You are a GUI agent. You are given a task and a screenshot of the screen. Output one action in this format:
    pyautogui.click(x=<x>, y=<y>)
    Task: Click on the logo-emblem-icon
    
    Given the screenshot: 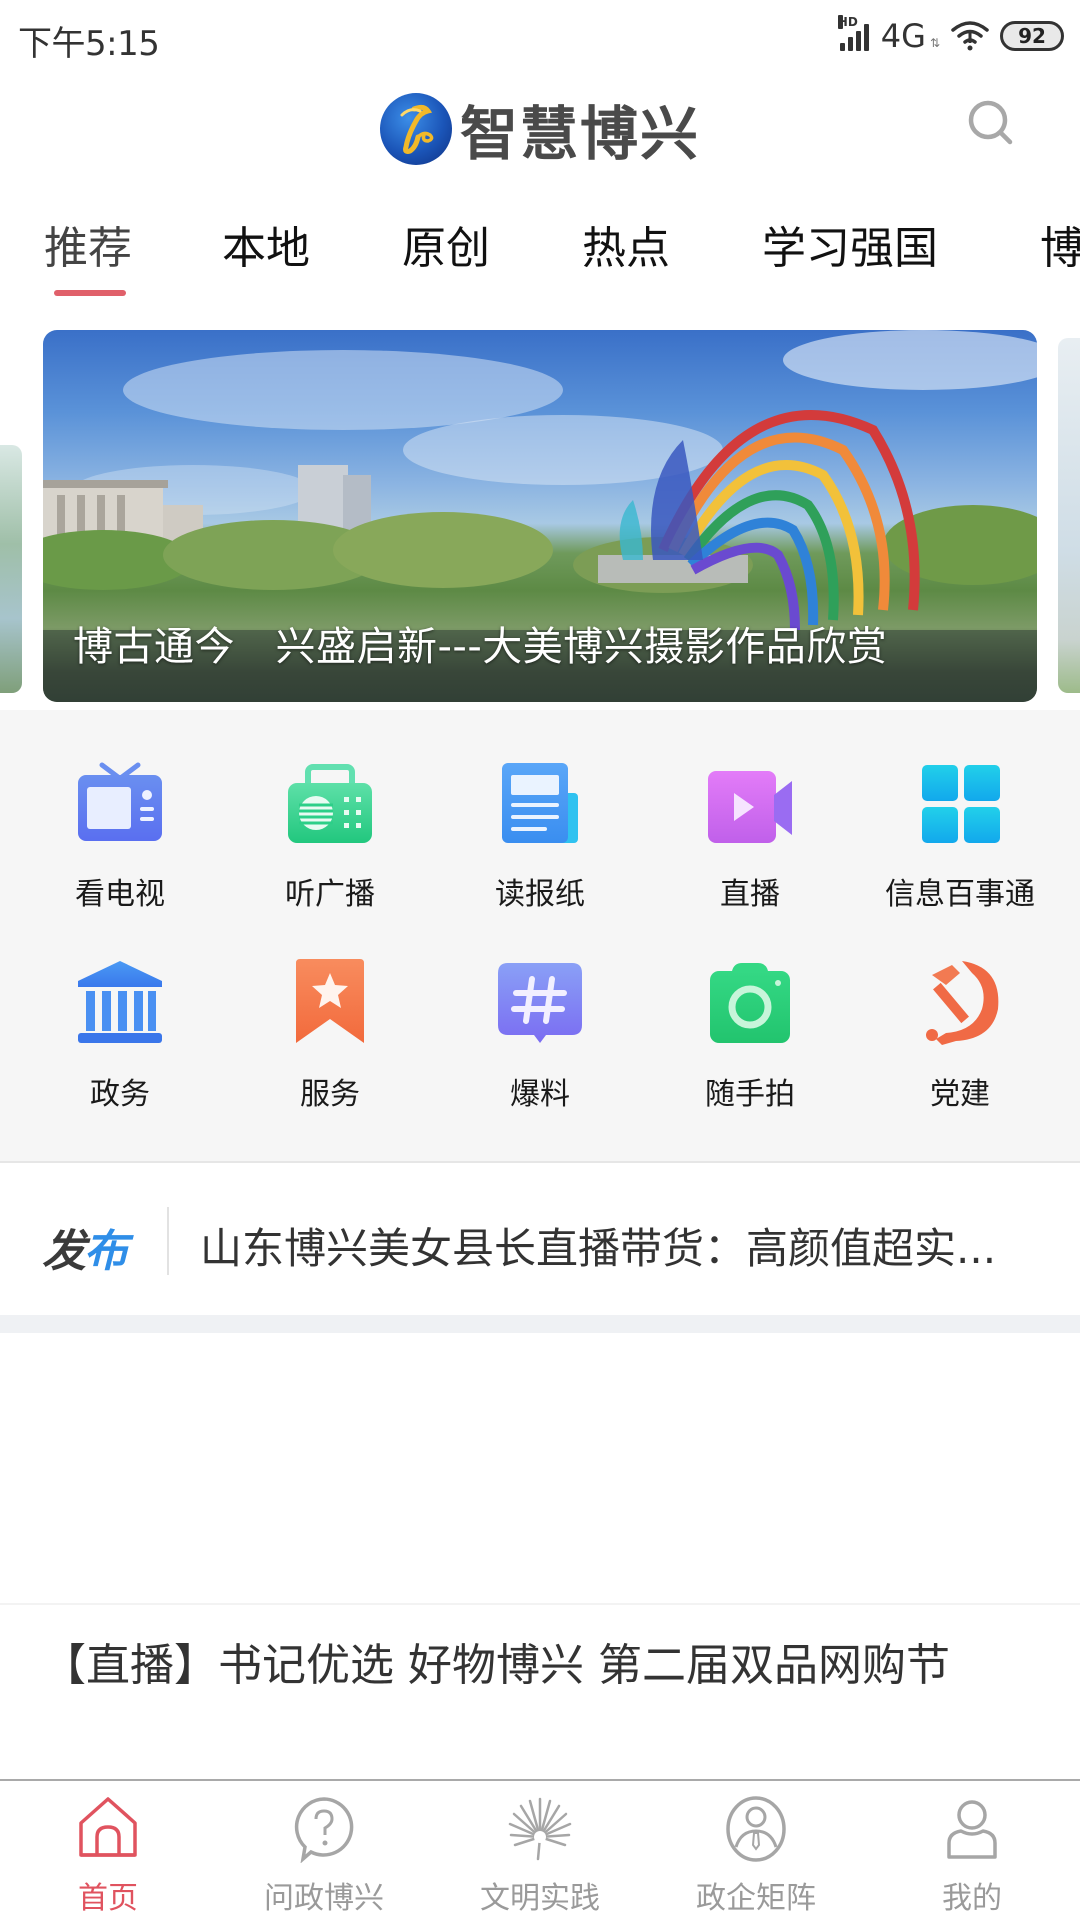 What is the action you would take?
    pyautogui.click(x=416, y=129)
    